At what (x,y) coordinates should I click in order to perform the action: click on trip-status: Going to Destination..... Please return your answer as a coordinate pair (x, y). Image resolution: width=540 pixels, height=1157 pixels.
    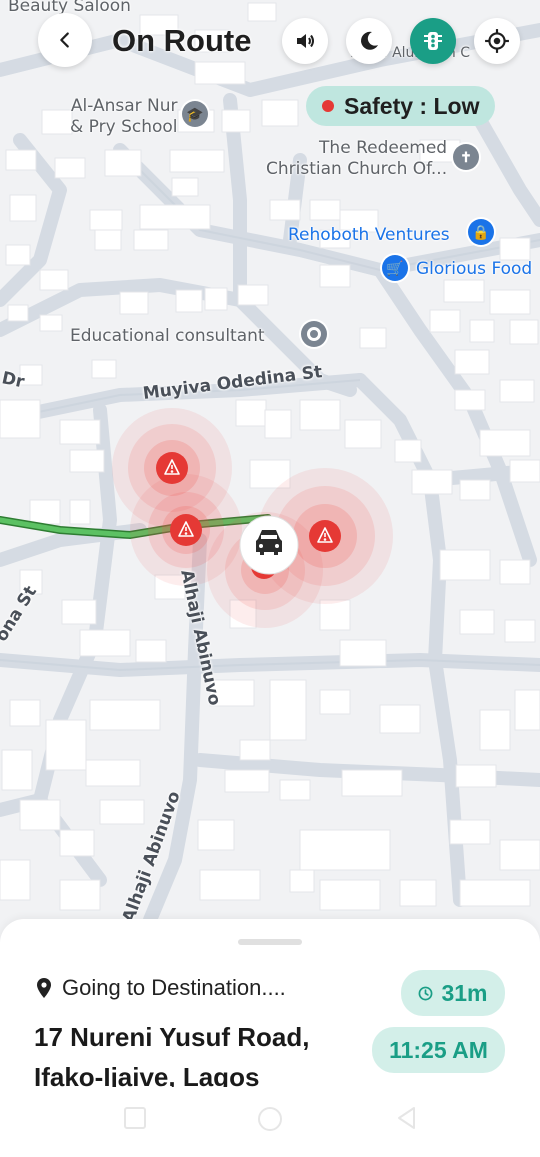
    Looking at the image, I should click on (161, 988).